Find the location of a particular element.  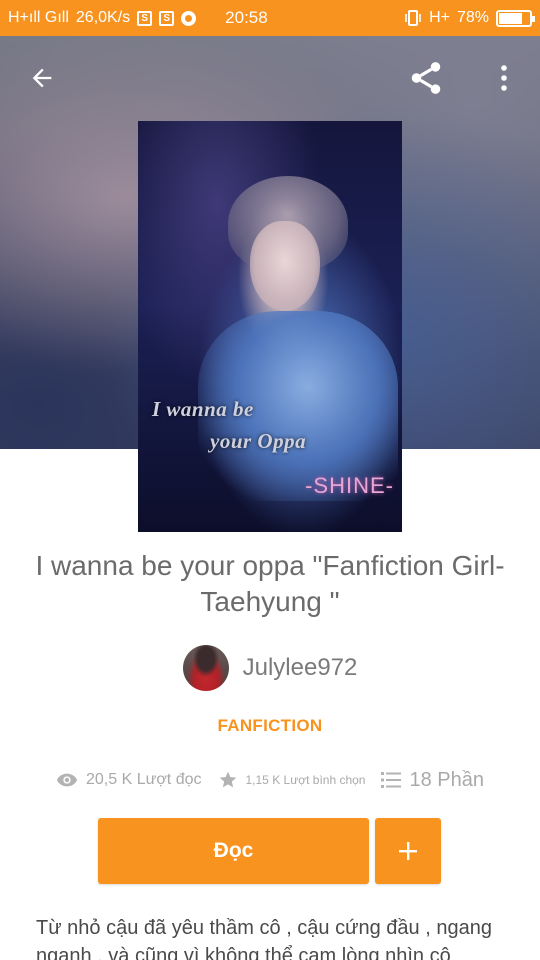

reads-count: 20,5 K Lượt đọc is located at coordinates (144, 779).